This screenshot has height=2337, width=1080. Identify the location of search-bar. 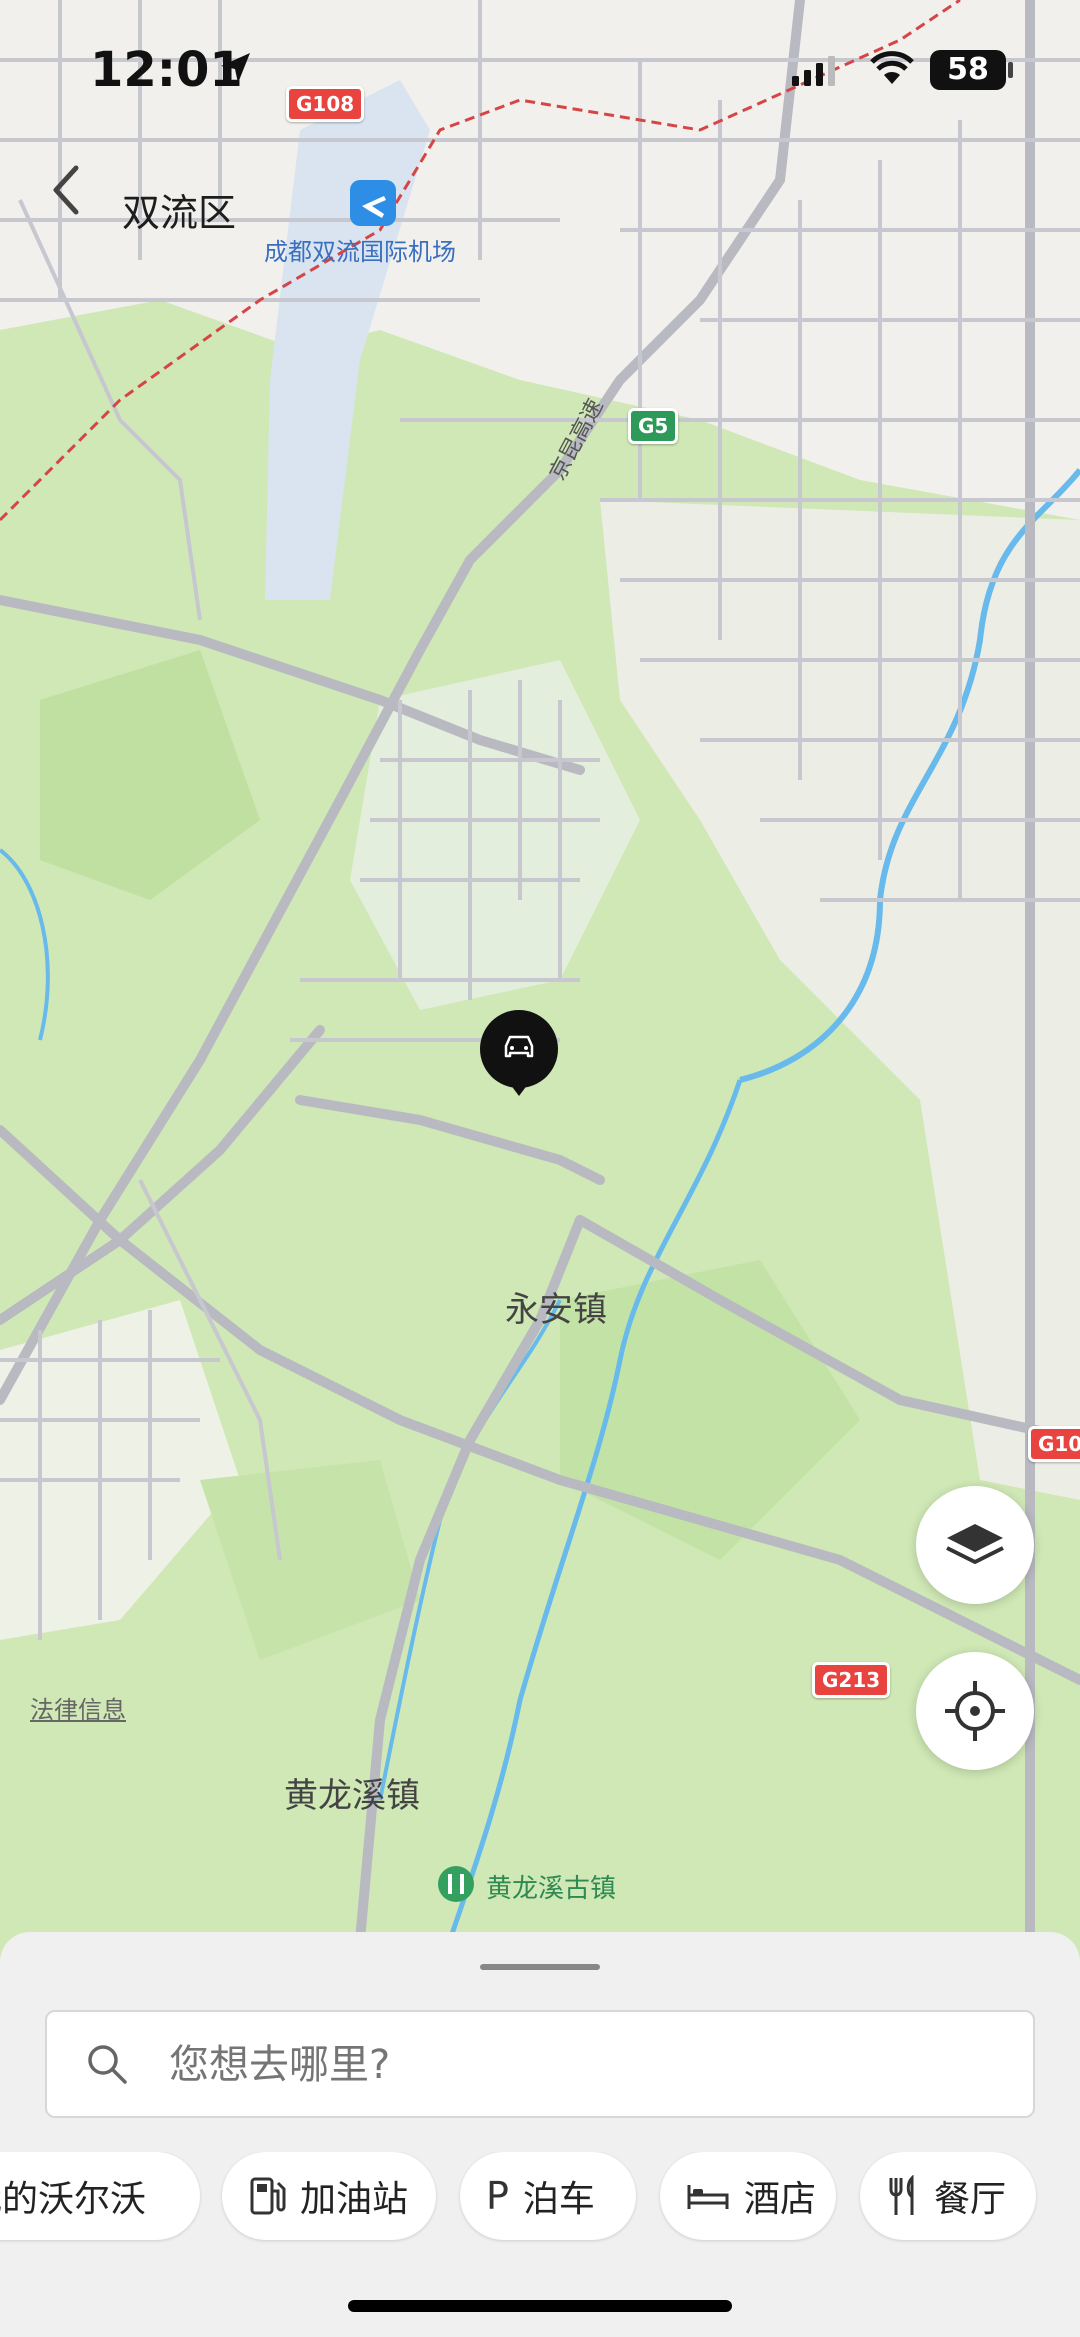
(540, 2064).